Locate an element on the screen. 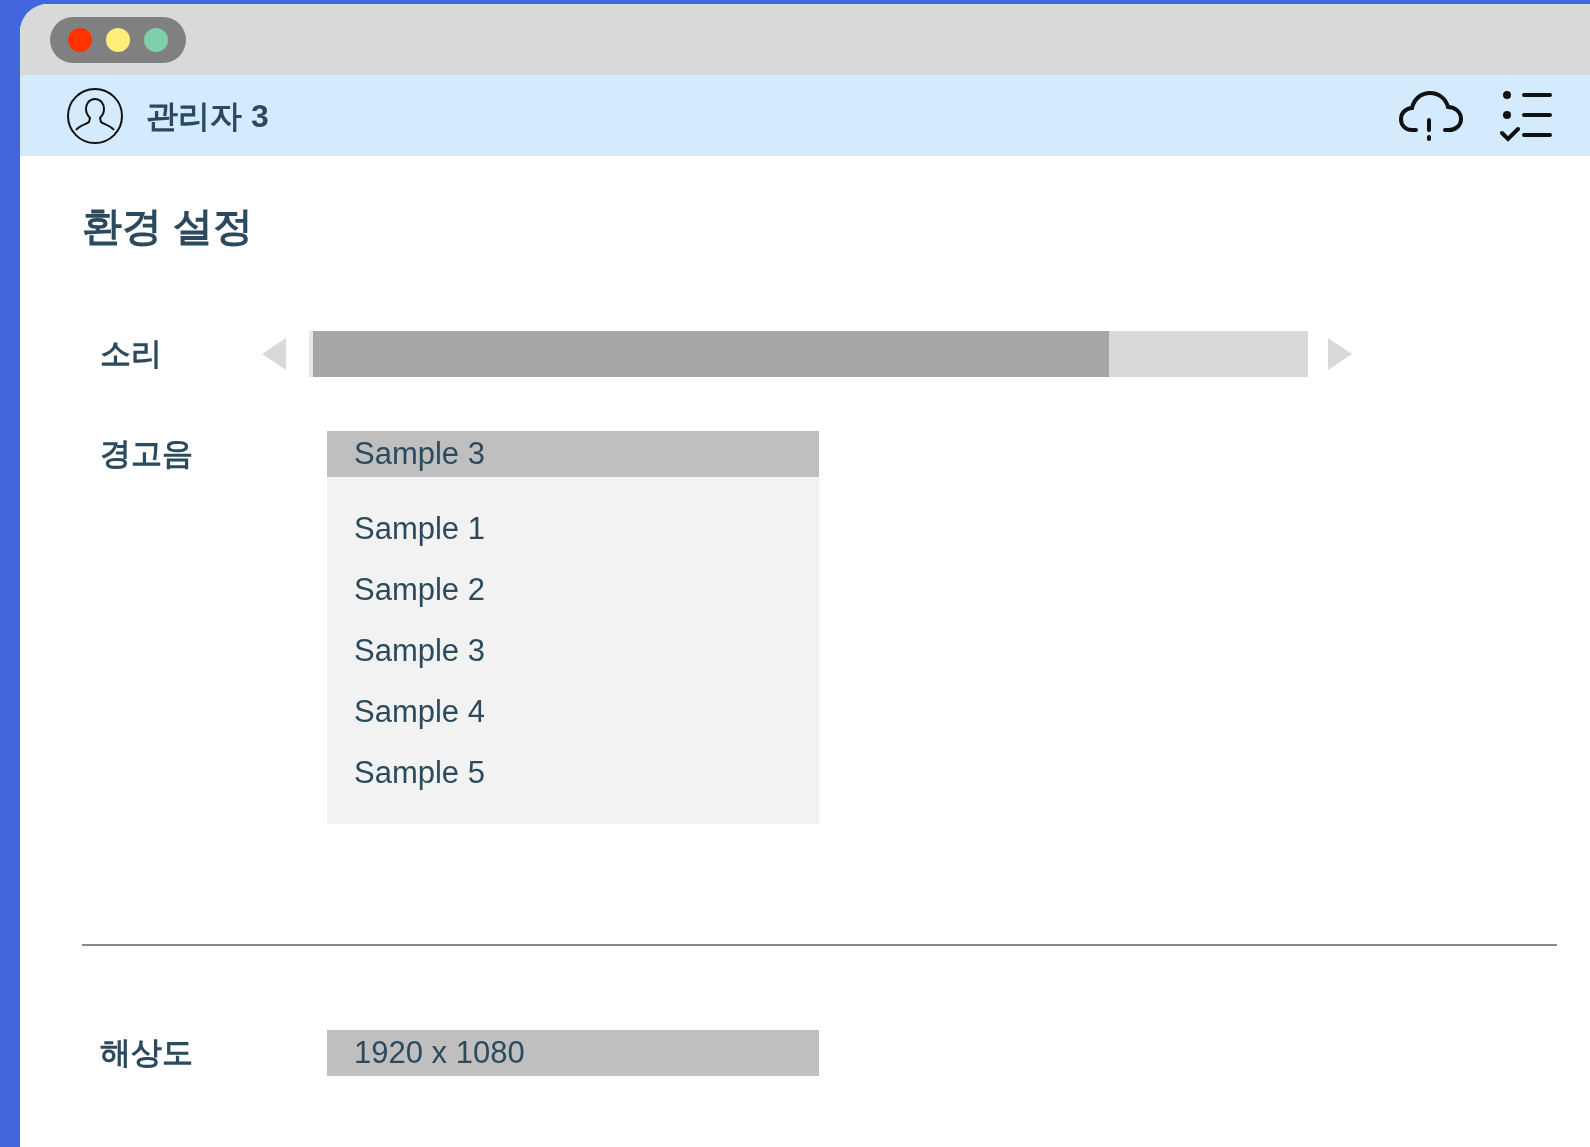 The image size is (1590, 1147). dropdown-option: Sample 5 is located at coordinates (573, 773).